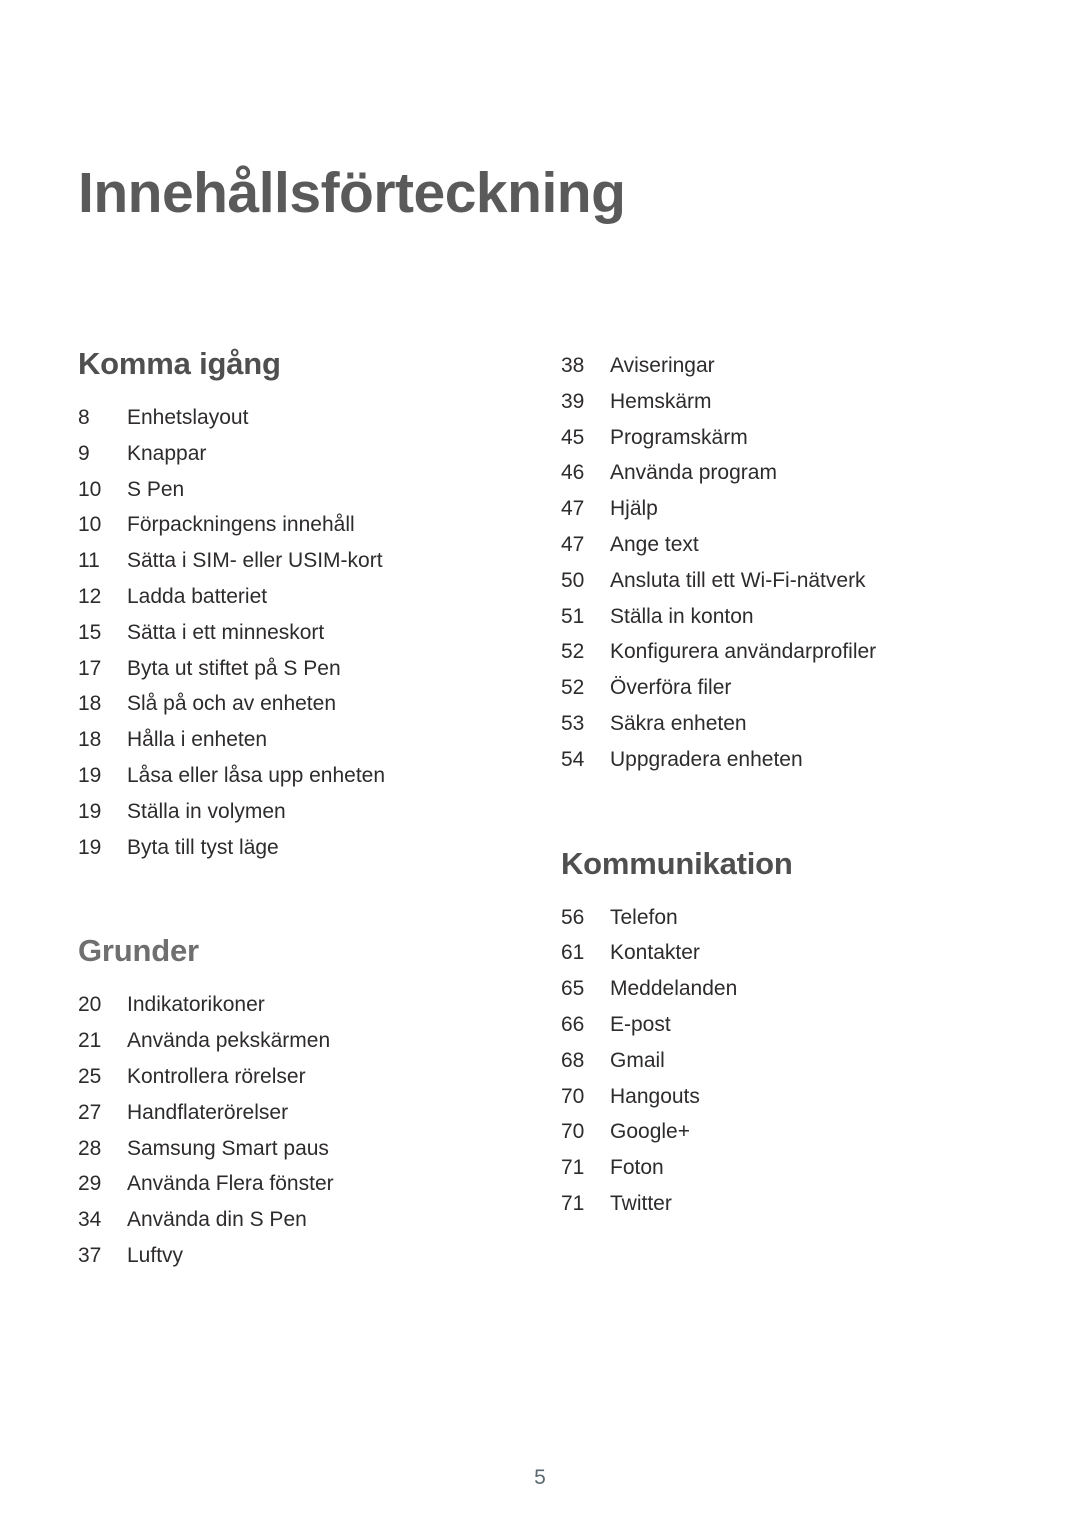 The width and height of the screenshot is (1080, 1527). What do you see at coordinates (573, 1168) in the screenshot?
I see `toc-entry-page-number: 71` at bounding box center [573, 1168].